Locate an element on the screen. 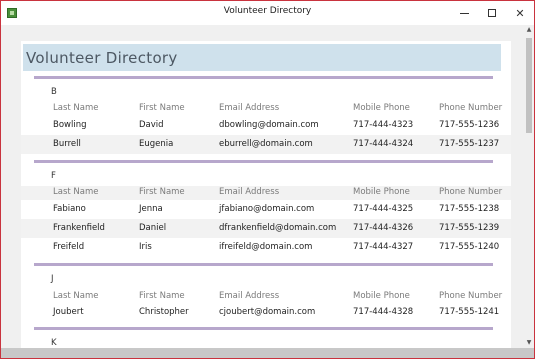 Image resolution: width=535 pixels, height=359 pixels. last-name-cell: Frankenfield is located at coordinates (79, 228).